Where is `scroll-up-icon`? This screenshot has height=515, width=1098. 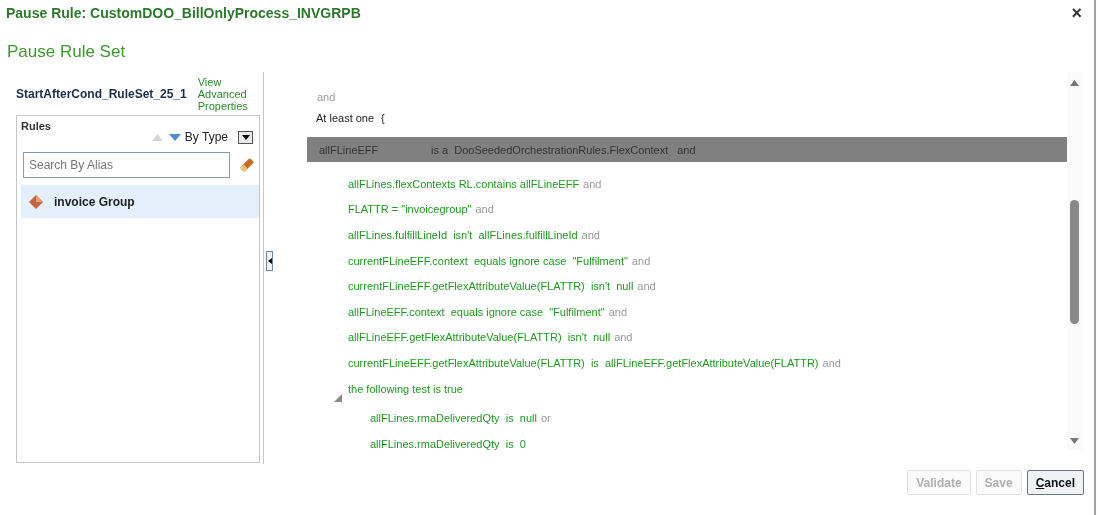
scroll-up-icon is located at coordinates (1074, 83).